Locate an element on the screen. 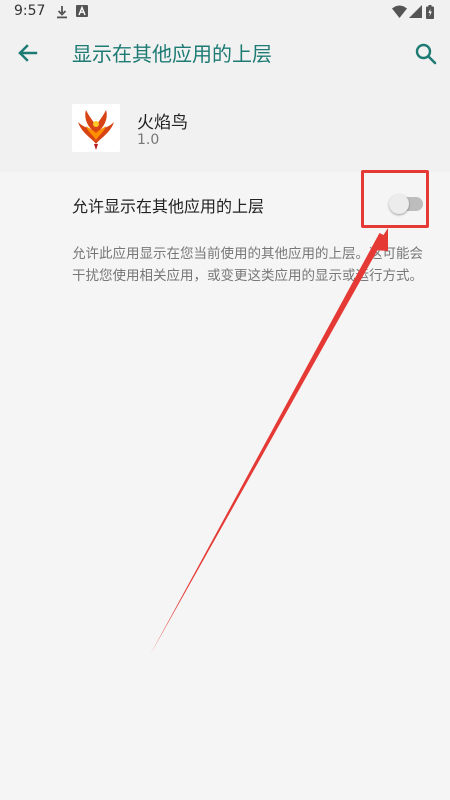  search-icon is located at coordinates (426, 54).